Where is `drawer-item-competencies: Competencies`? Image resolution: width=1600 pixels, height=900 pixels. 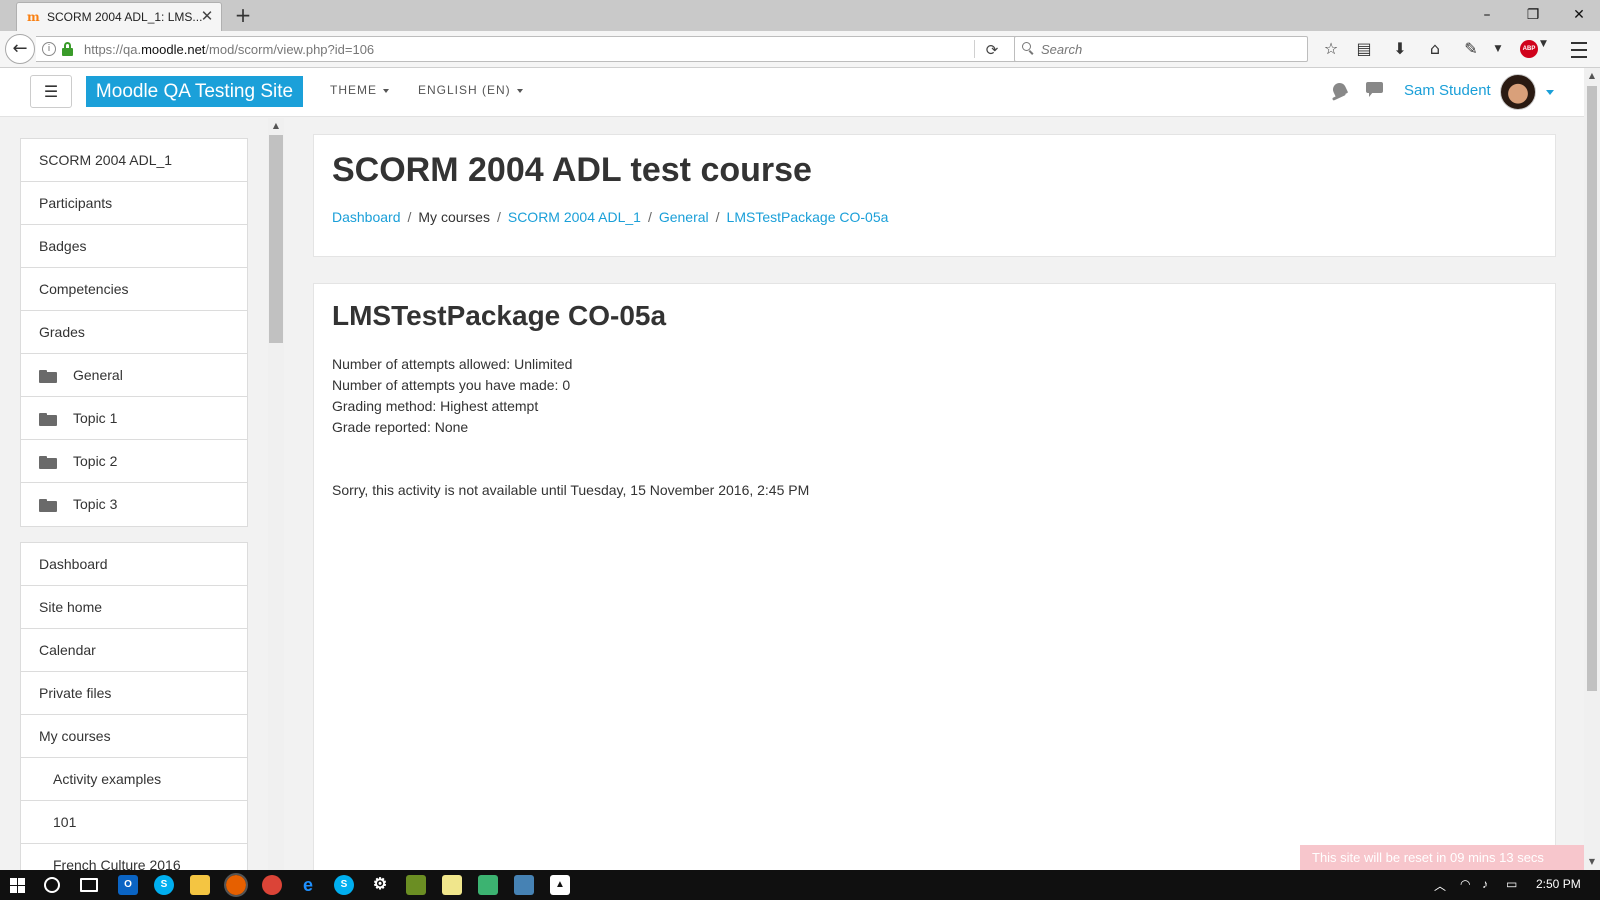 drawer-item-competencies: Competencies is located at coordinates (134, 289).